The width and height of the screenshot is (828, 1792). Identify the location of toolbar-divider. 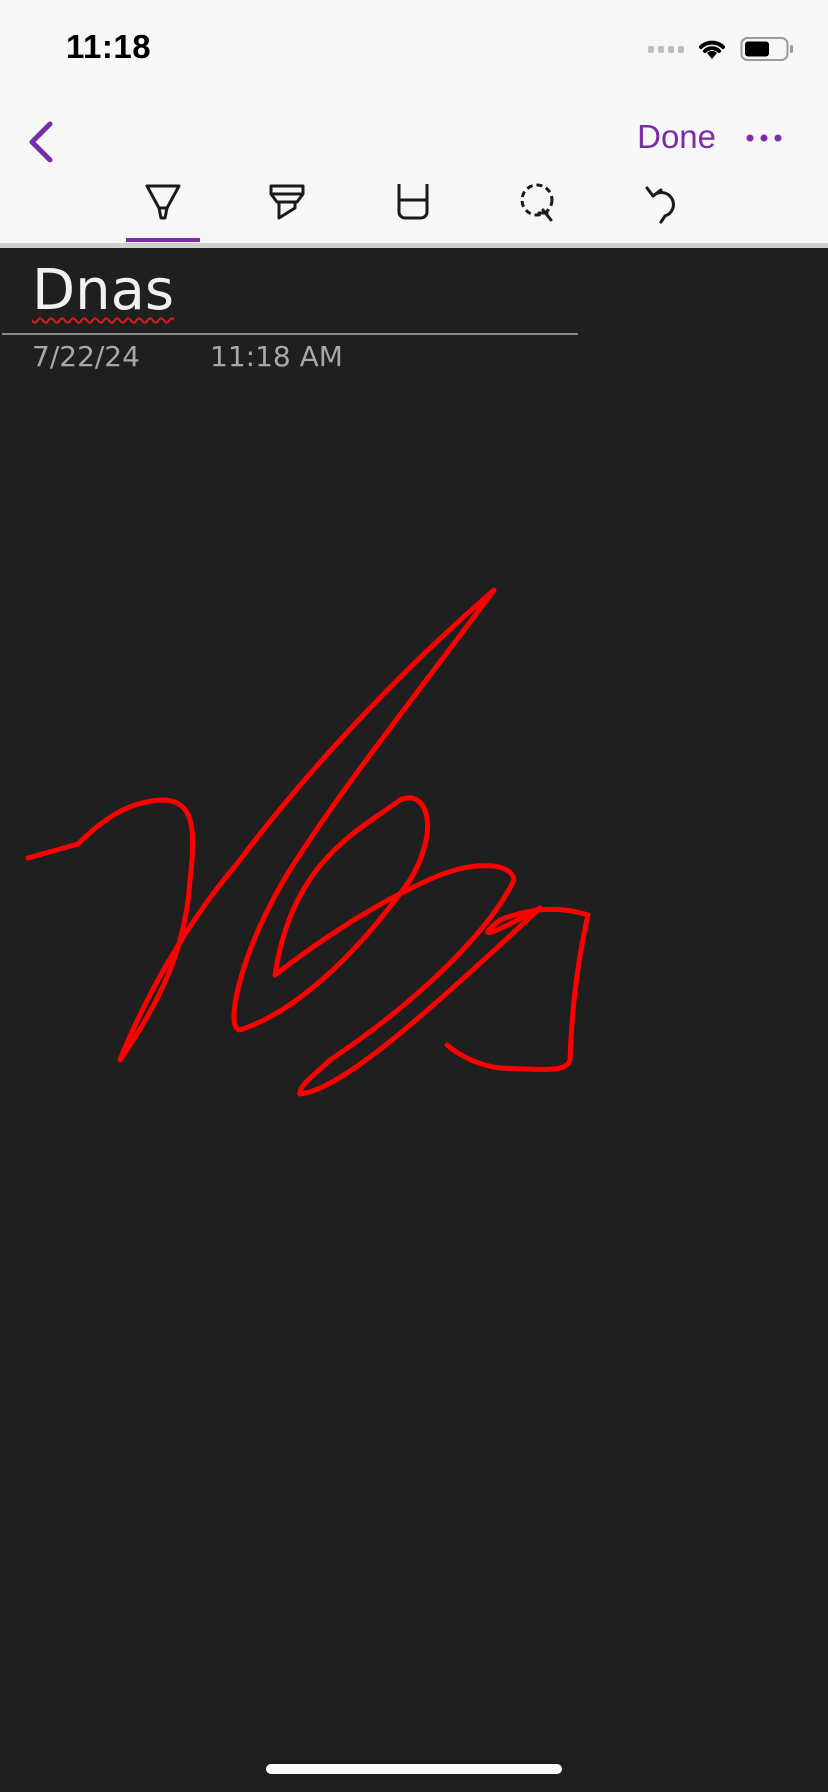
(414, 245).